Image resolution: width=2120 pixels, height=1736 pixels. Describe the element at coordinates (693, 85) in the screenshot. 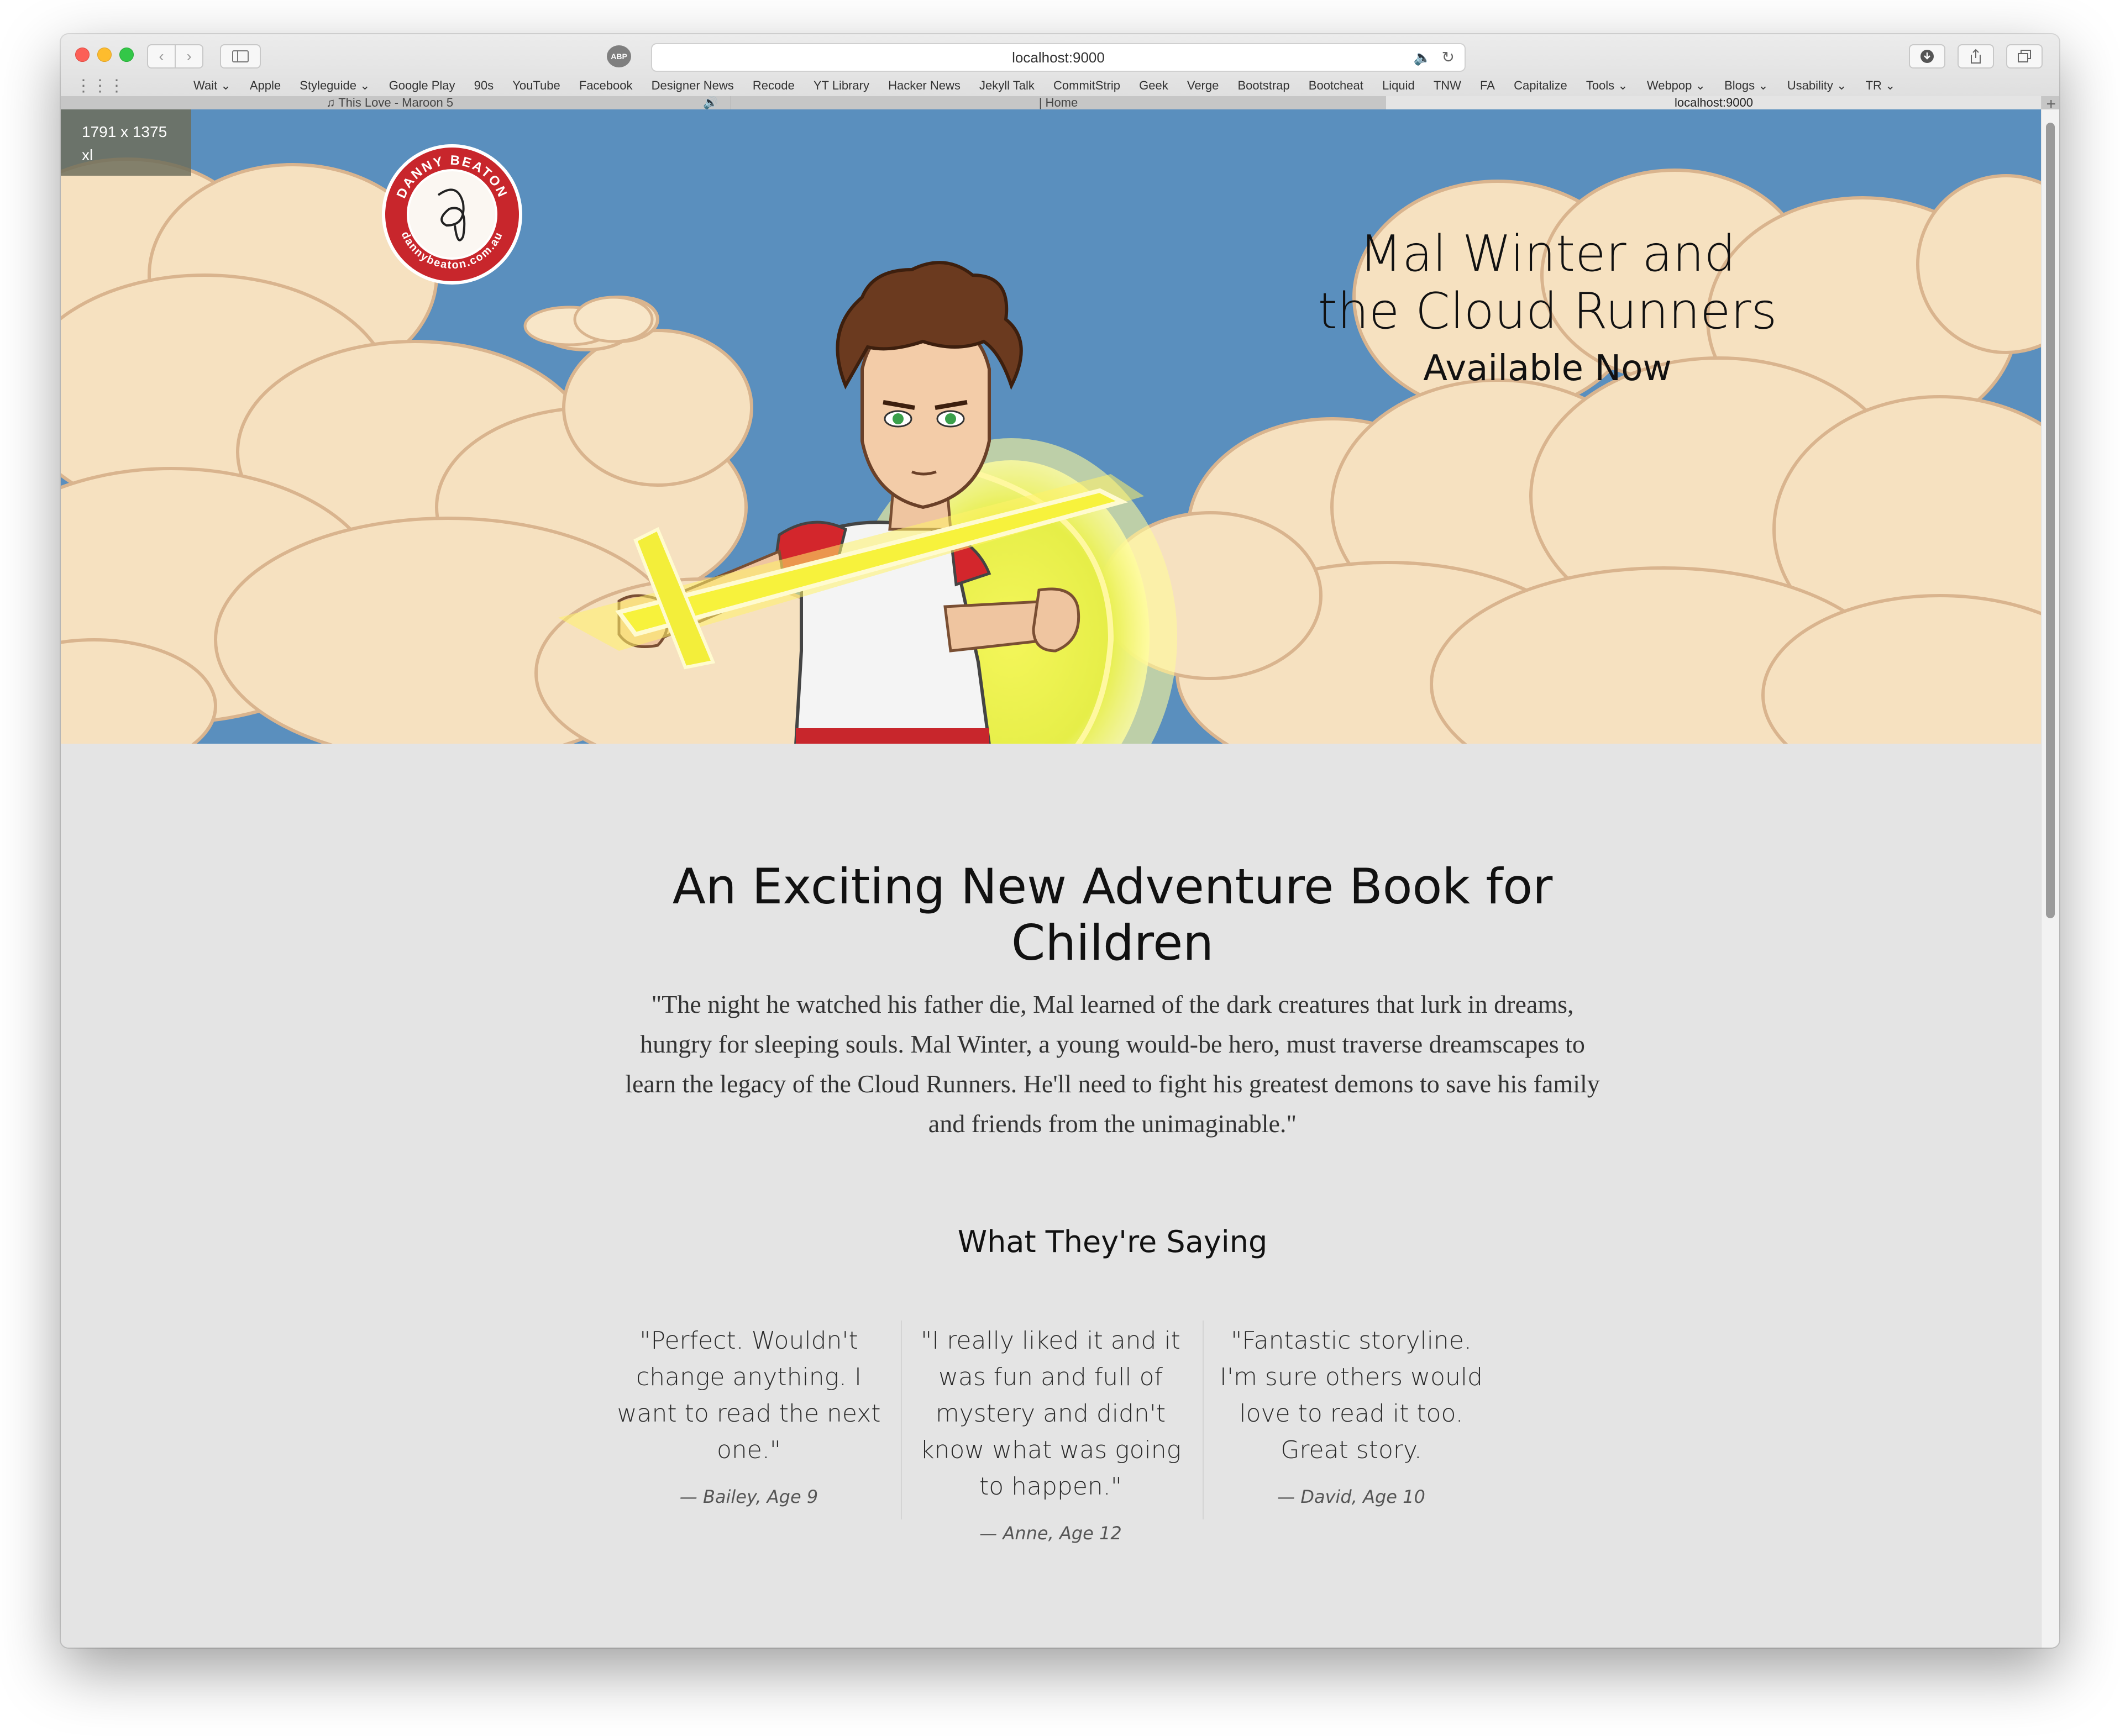

I see `bookmark-designer-news: Designer News` at that location.